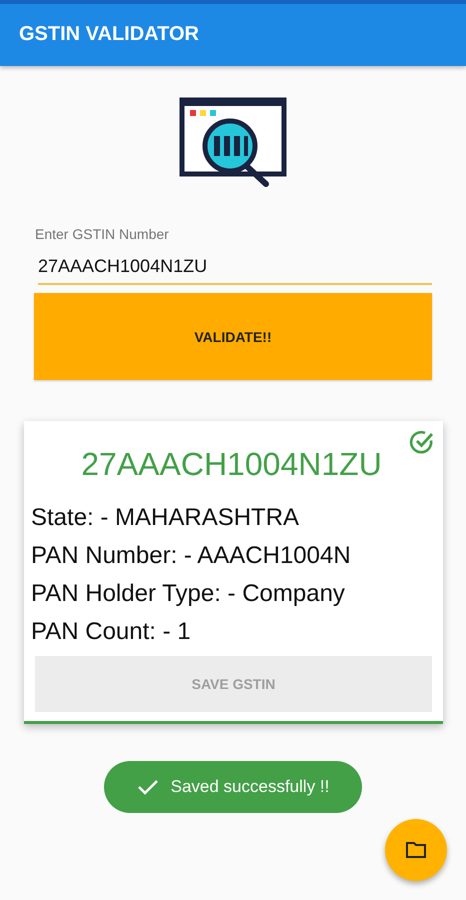  I want to click on folder-icon, so click(416, 850).